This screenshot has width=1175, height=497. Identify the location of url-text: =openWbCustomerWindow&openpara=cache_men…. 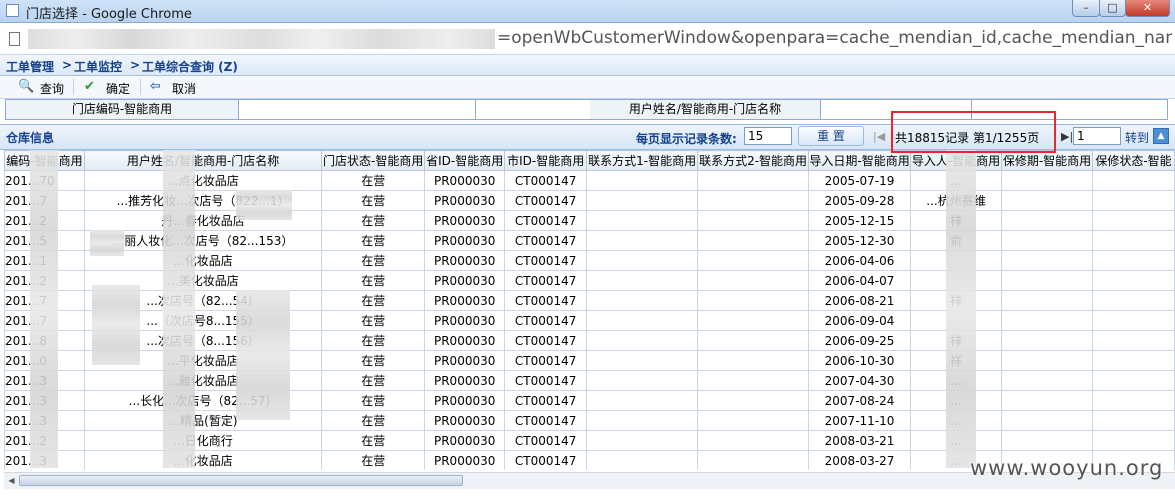
(834, 38).